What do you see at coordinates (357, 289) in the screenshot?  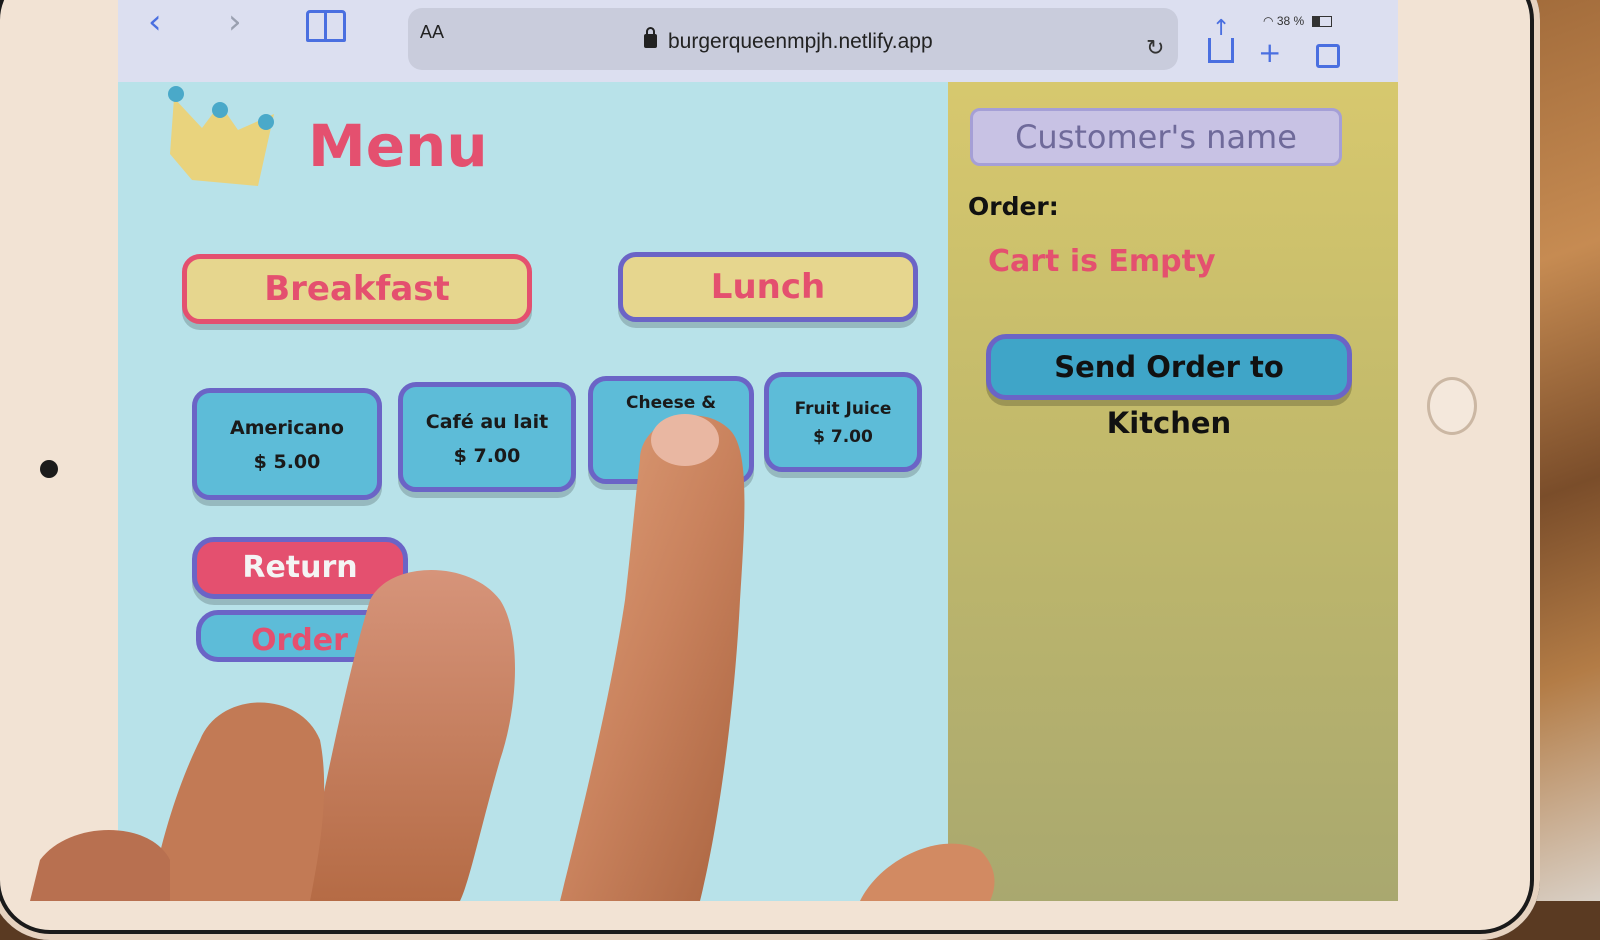 I see `tab-breakfast: Breakfast` at bounding box center [357, 289].